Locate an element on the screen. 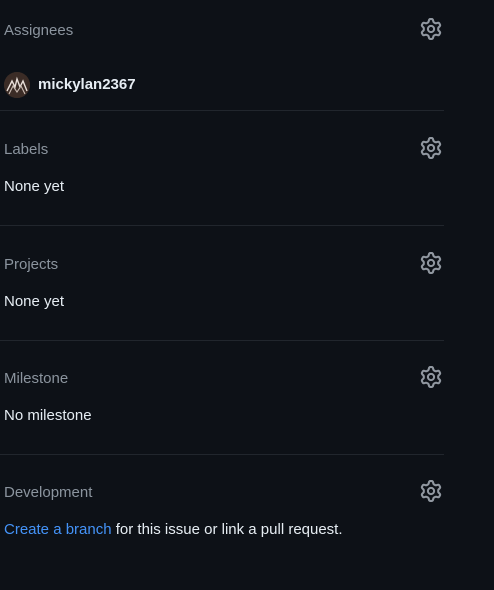 This screenshot has height=590, width=494. assignees-title: Assignees is located at coordinates (39, 30).